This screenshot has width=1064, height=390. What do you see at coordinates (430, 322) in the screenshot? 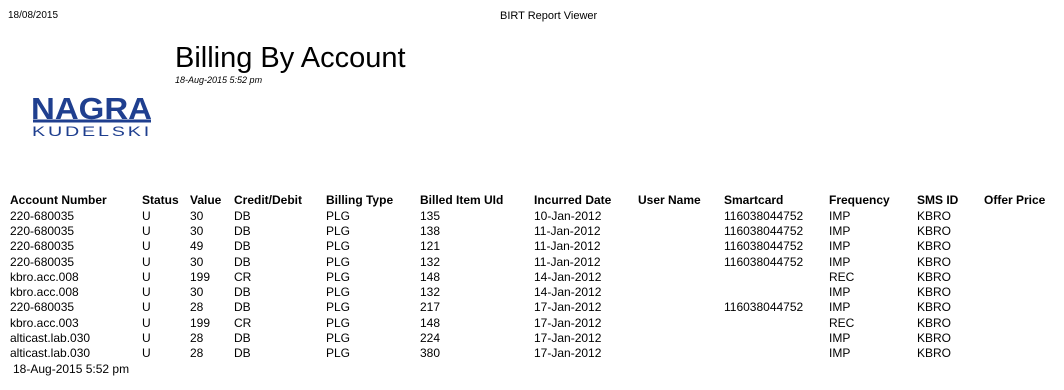
I see `table-cell: 148` at bounding box center [430, 322].